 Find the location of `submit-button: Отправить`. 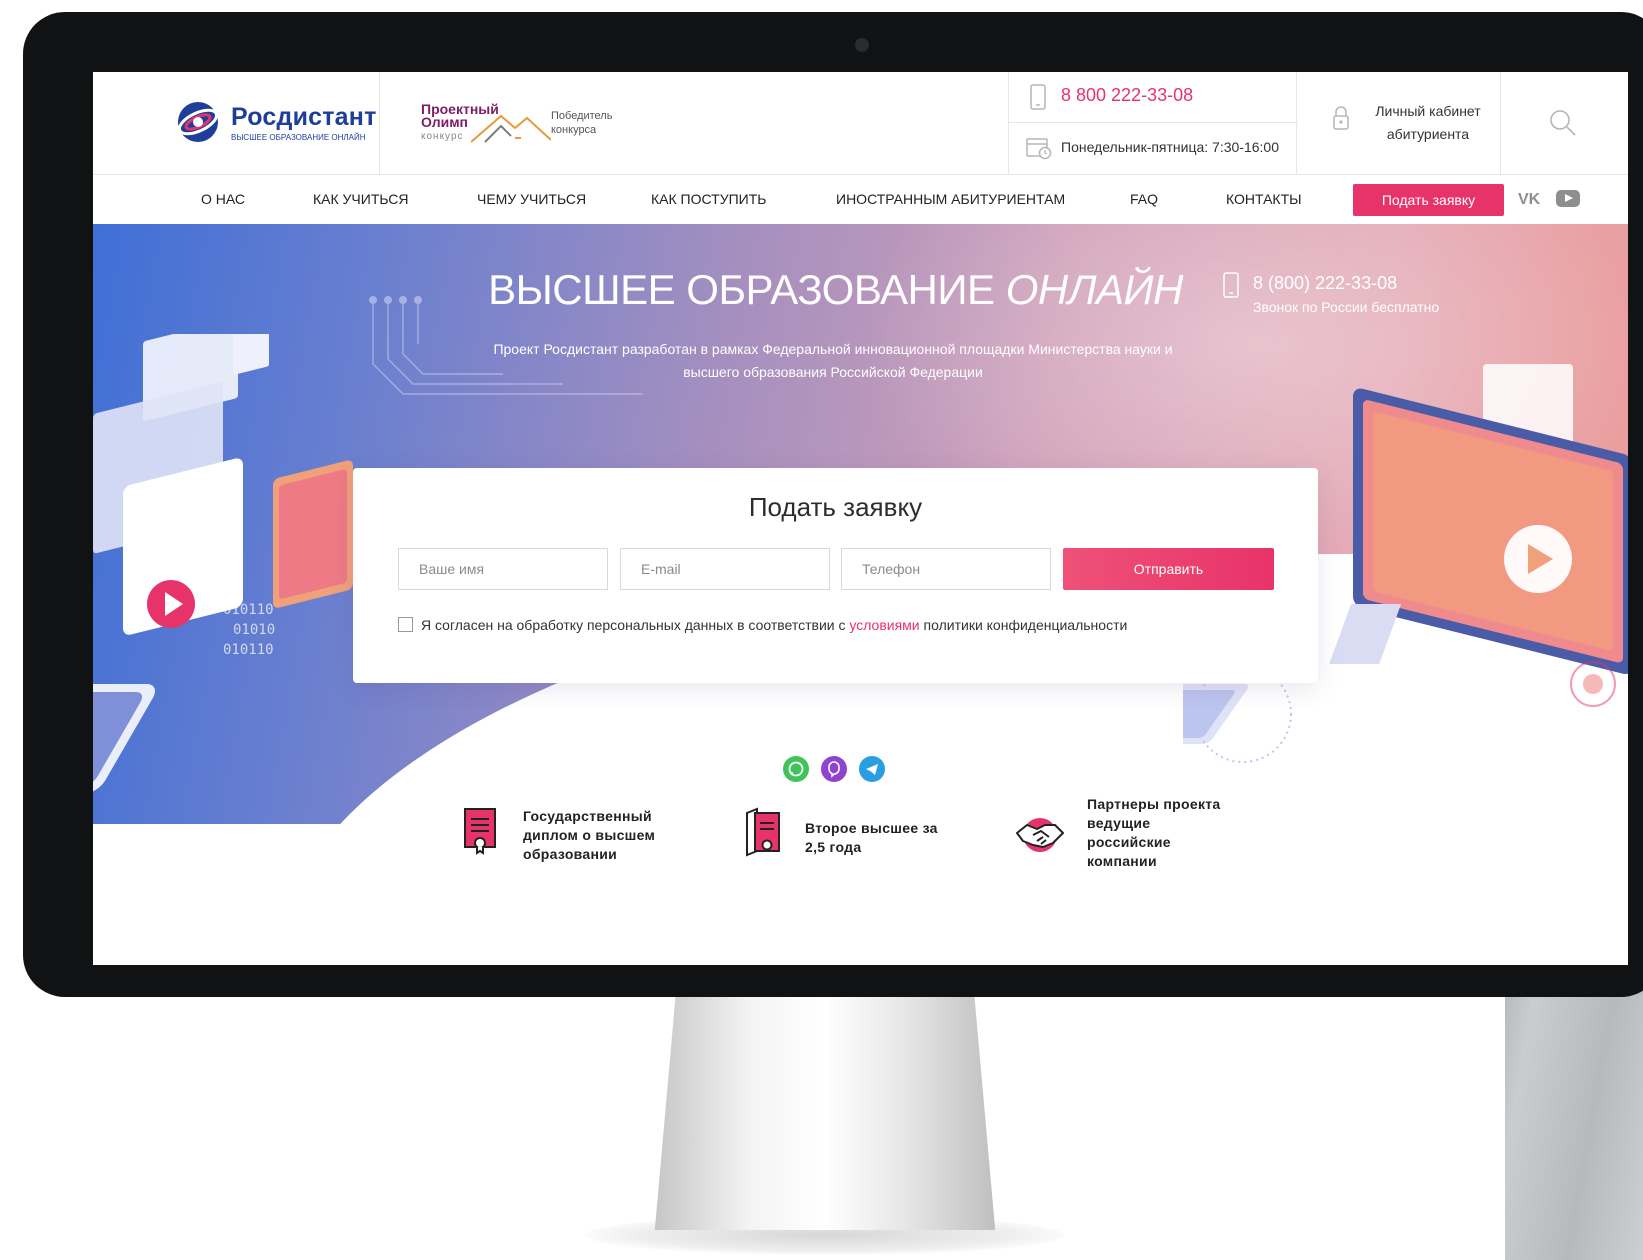

submit-button: Отправить is located at coordinates (1168, 569).